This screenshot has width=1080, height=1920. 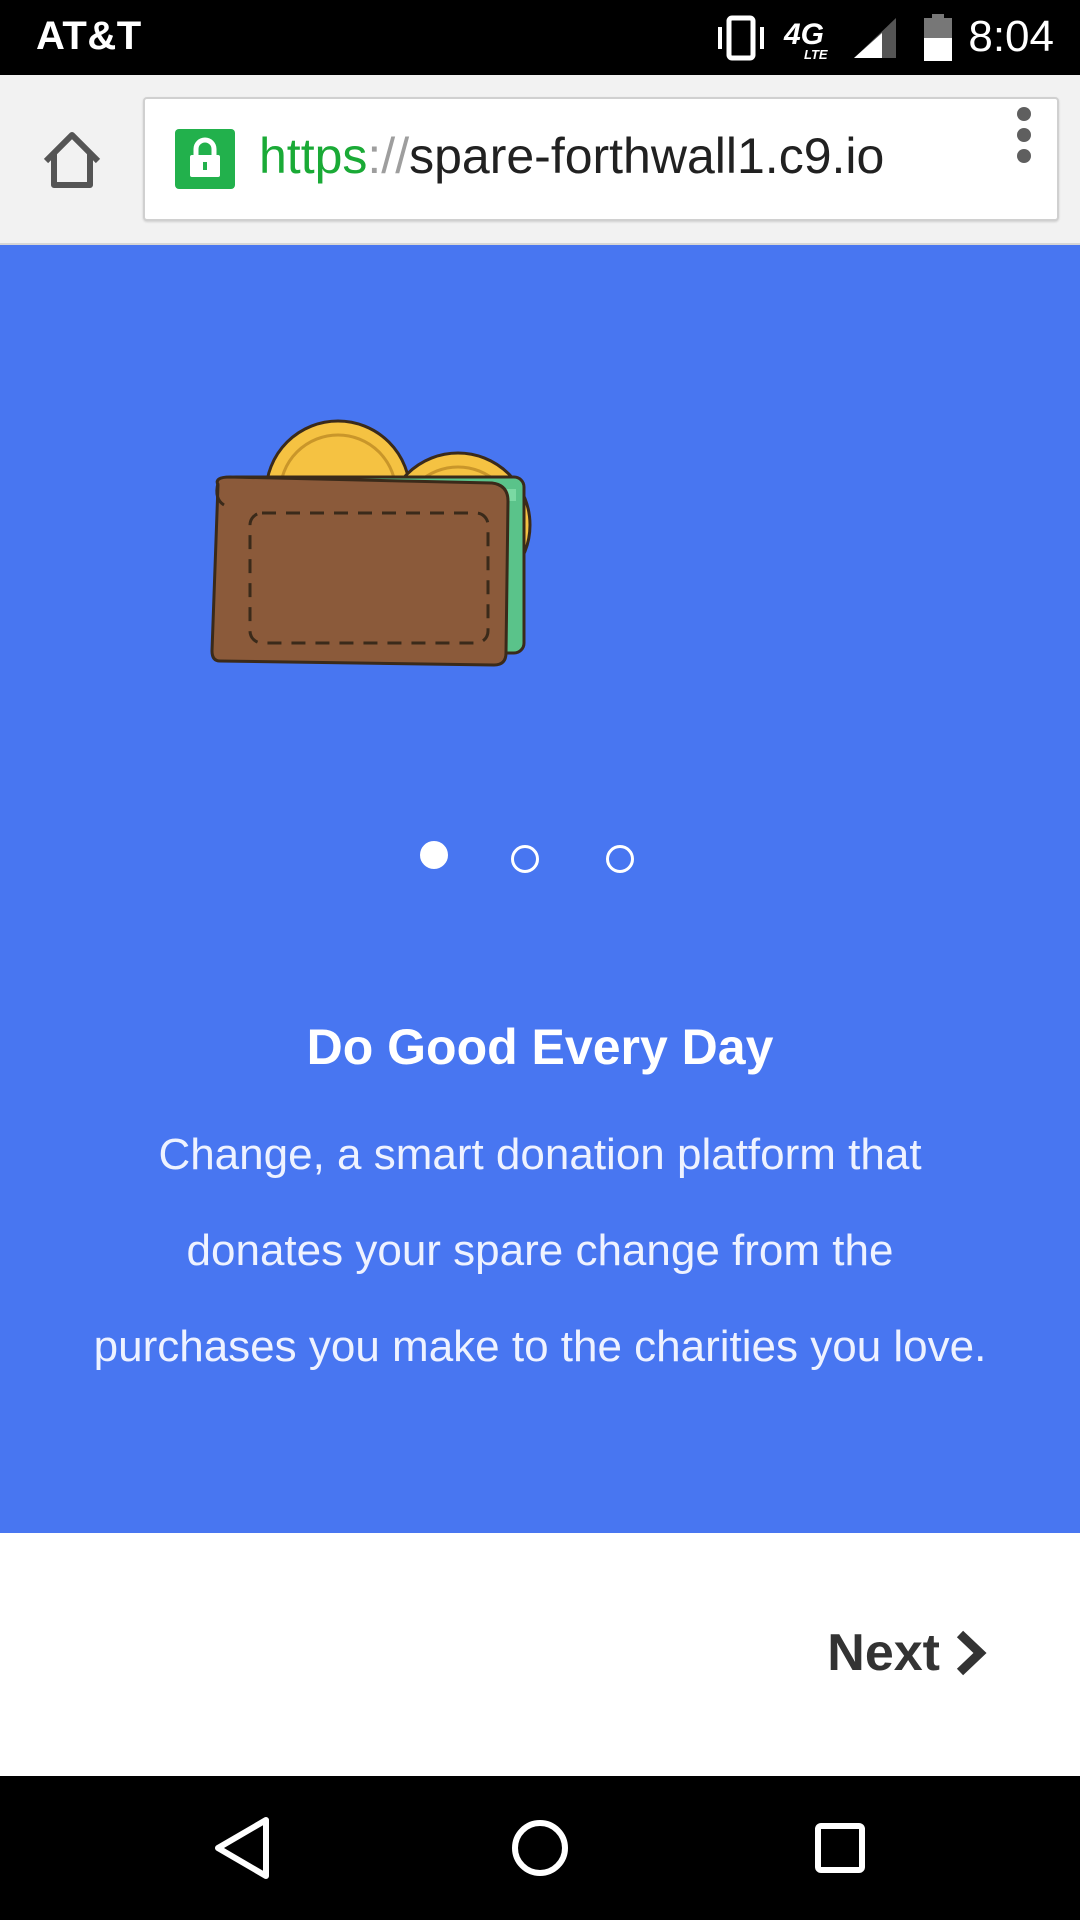 What do you see at coordinates (647, 156) in the screenshot?
I see `url-host: spare-forthwall1.c9.io` at bounding box center [647, 156].